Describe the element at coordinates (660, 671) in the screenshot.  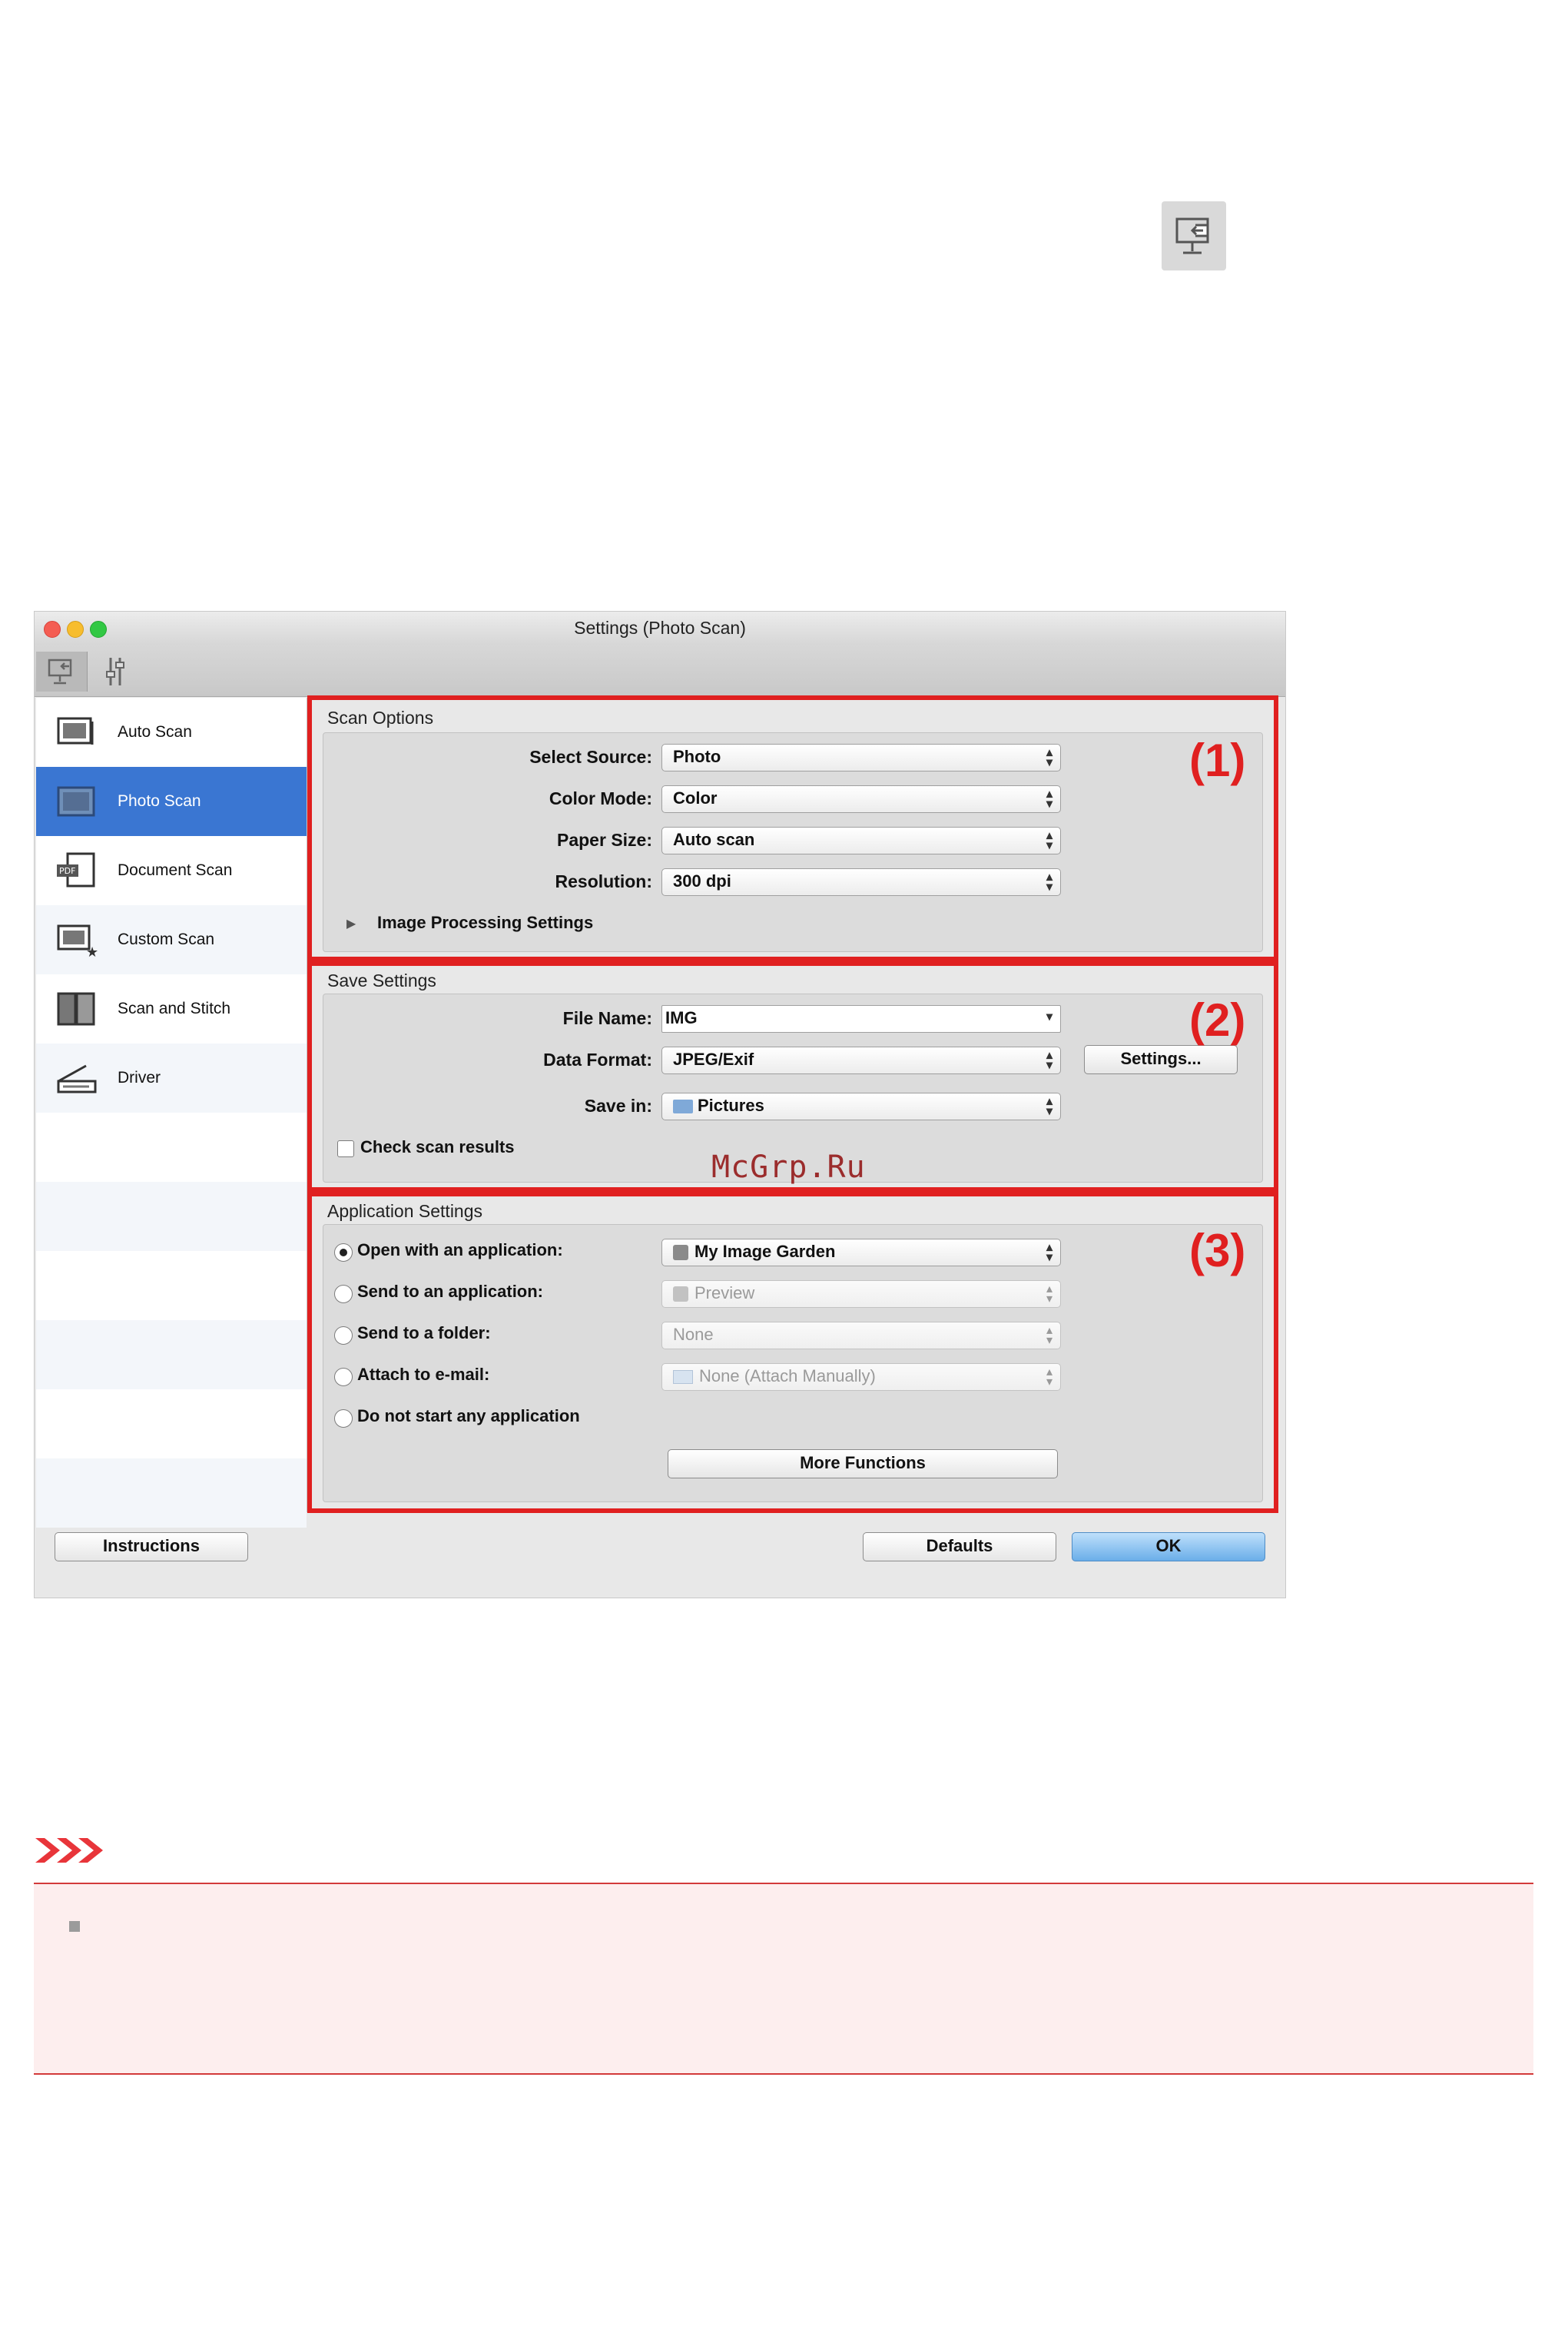
I see `settings-toolbar` at that location.